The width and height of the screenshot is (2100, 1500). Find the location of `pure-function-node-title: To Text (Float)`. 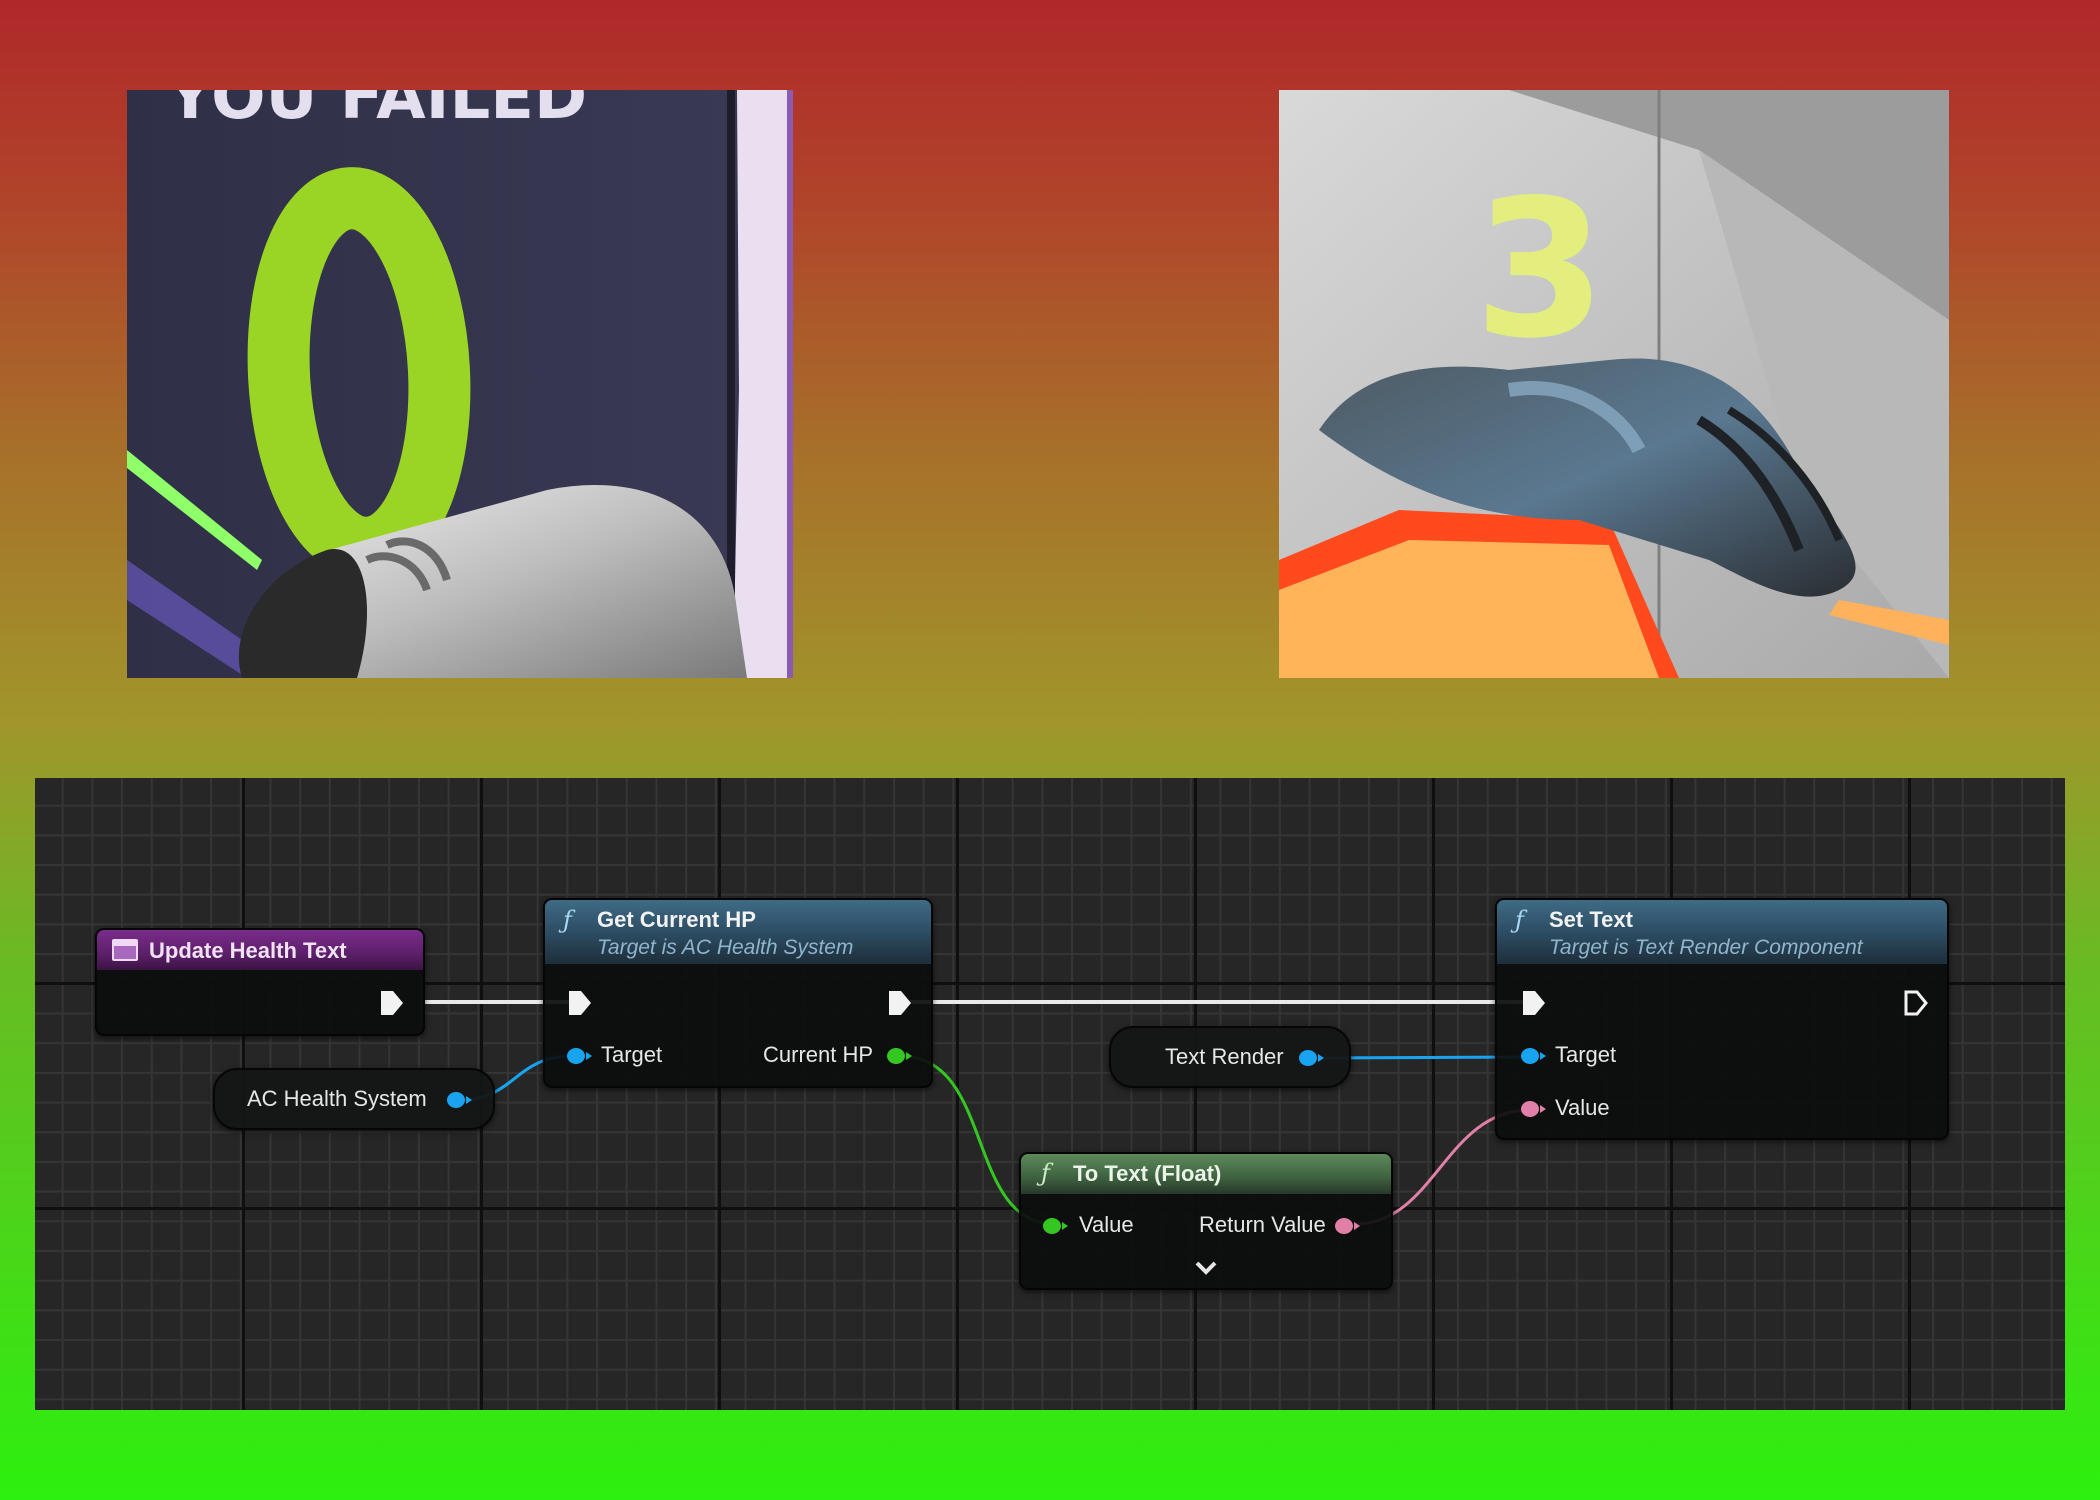

pure-function-node-title: To Text (Float) is located at coordinates (1147, 1173).